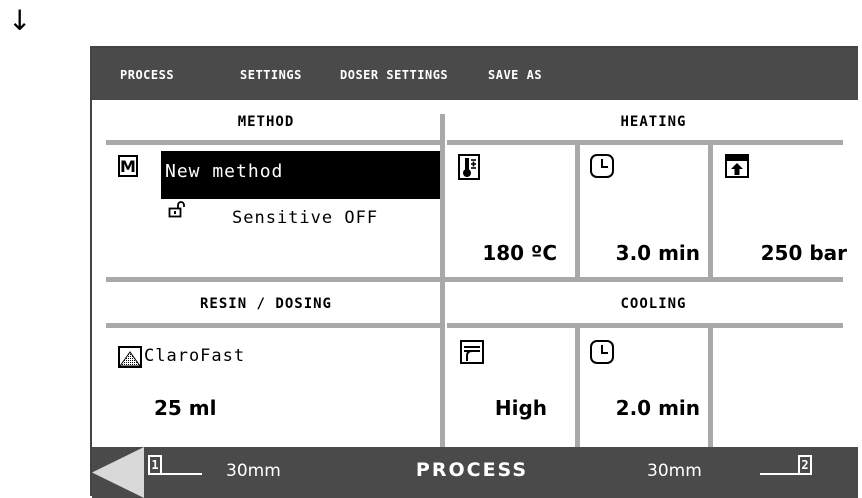 The image size is (862, 498). Describe the element at coordinates (737, 166) in the screenshot. I see `pressure-icon` at that location.